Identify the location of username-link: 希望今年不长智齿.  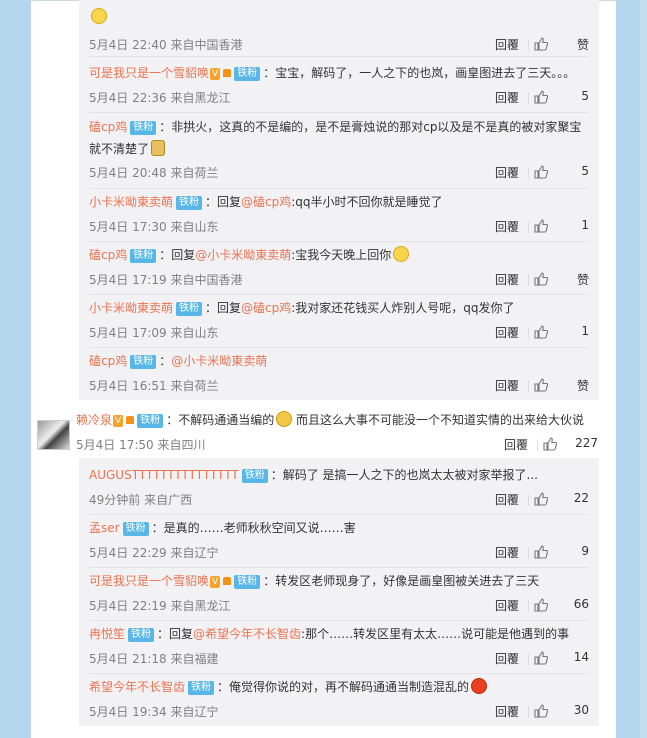
(137, 687).